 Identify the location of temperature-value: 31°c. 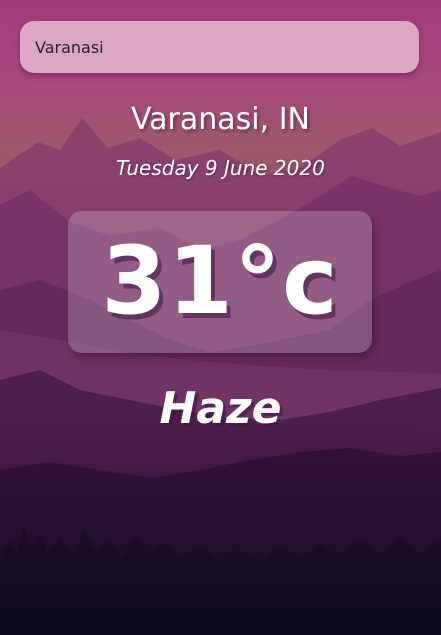
(220, 281).